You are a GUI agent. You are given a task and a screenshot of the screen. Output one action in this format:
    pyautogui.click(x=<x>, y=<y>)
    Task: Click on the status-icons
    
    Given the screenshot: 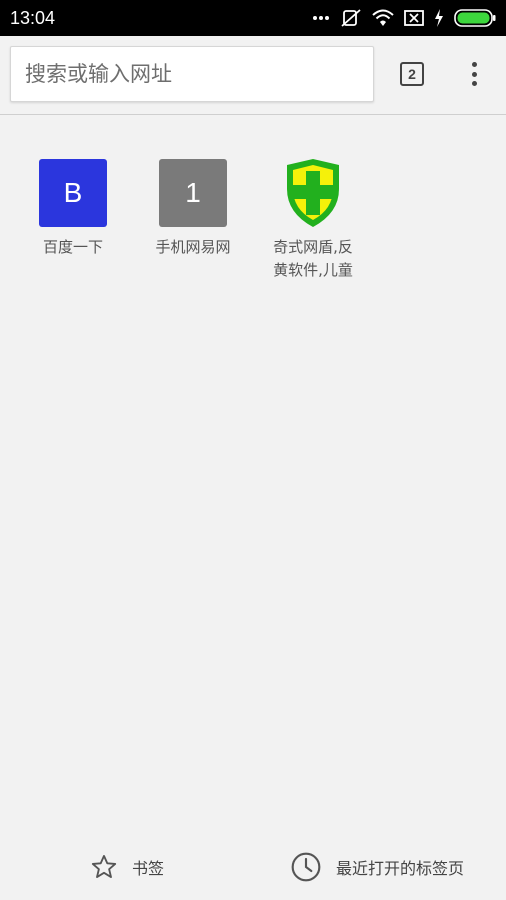 What is the action you would take?
    pyautogui.click(x=404, y=18)
    